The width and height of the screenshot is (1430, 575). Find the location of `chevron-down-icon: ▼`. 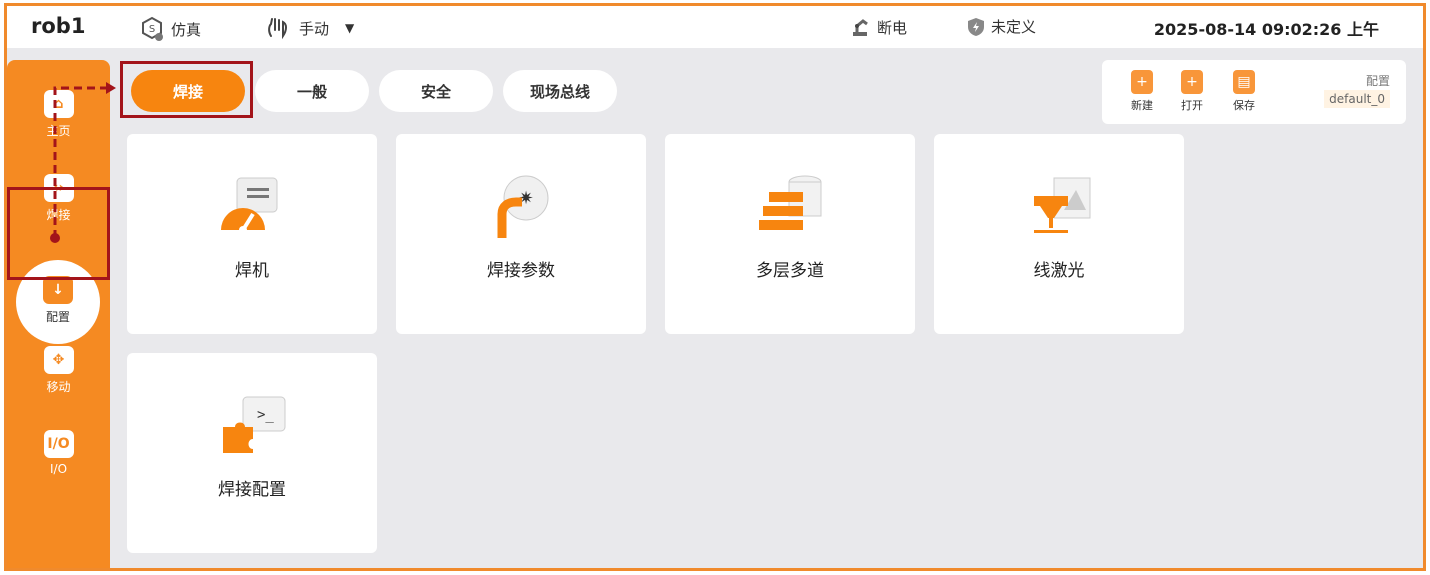

chevron-down-icon: ▼ is located at coordinates (350, 28).